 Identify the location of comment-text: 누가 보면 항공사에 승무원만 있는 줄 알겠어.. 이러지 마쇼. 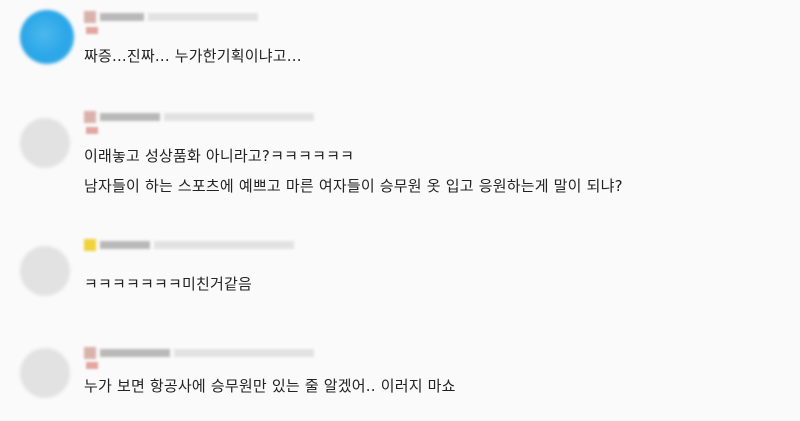
(270, 386).